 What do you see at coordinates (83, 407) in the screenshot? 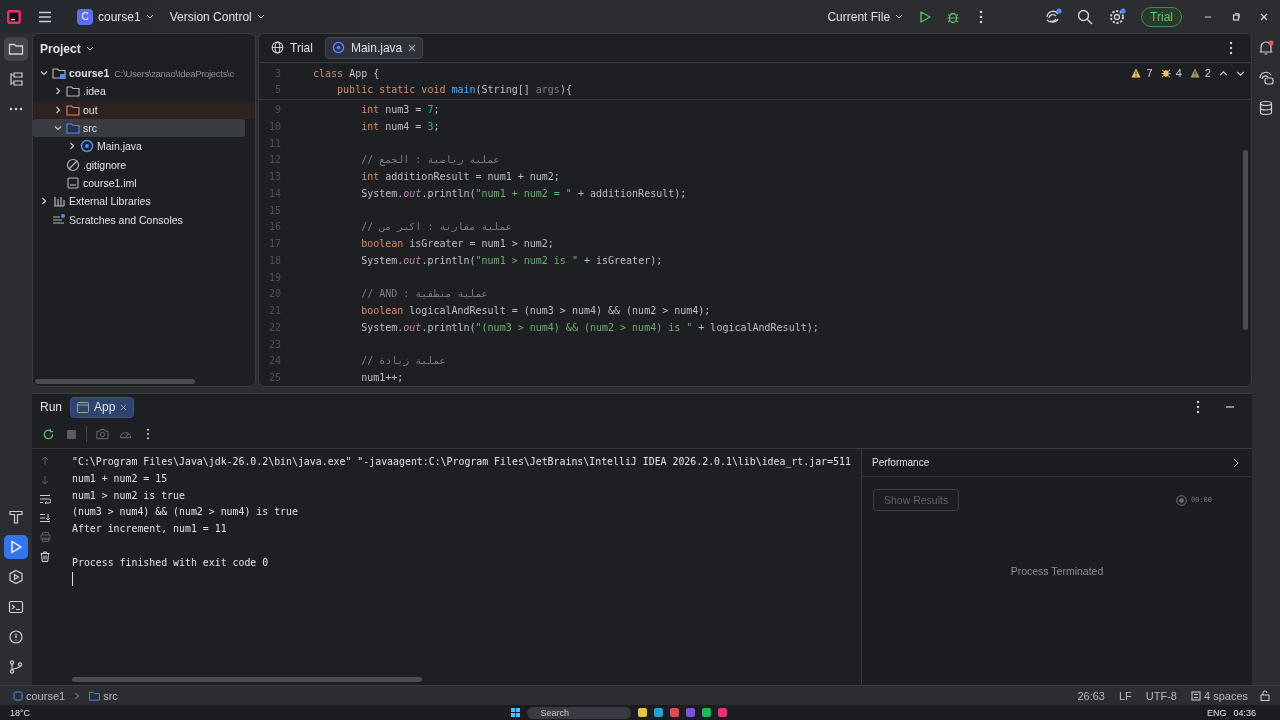
I see `window-icon` at bounding box center [83, 407].